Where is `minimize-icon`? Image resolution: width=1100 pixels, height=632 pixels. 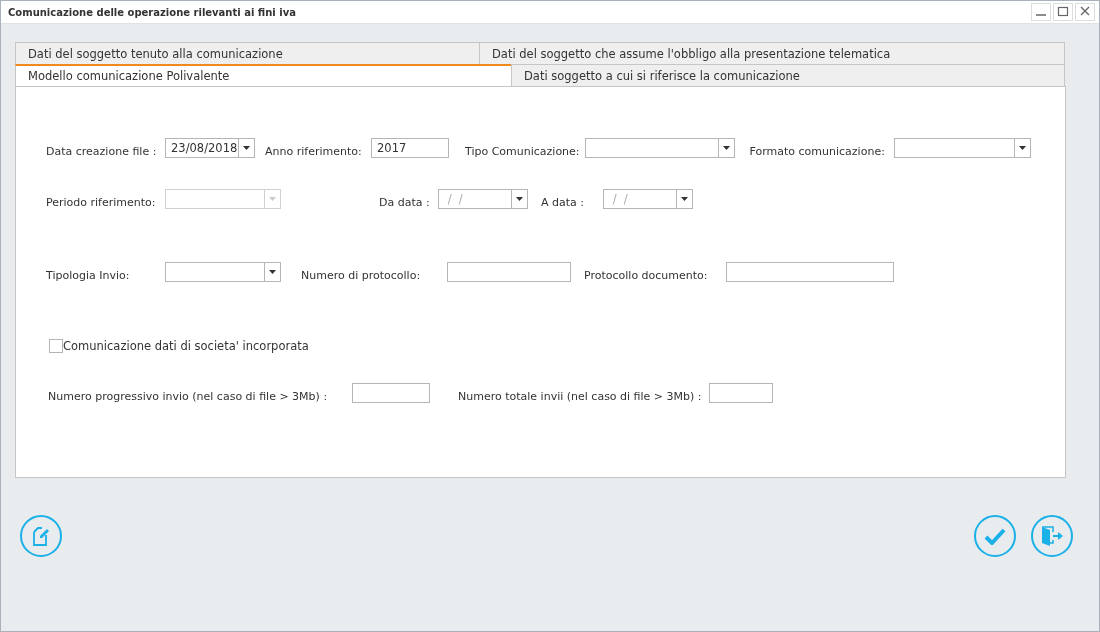
minimize-icon is located at coordinates (1041, 12).